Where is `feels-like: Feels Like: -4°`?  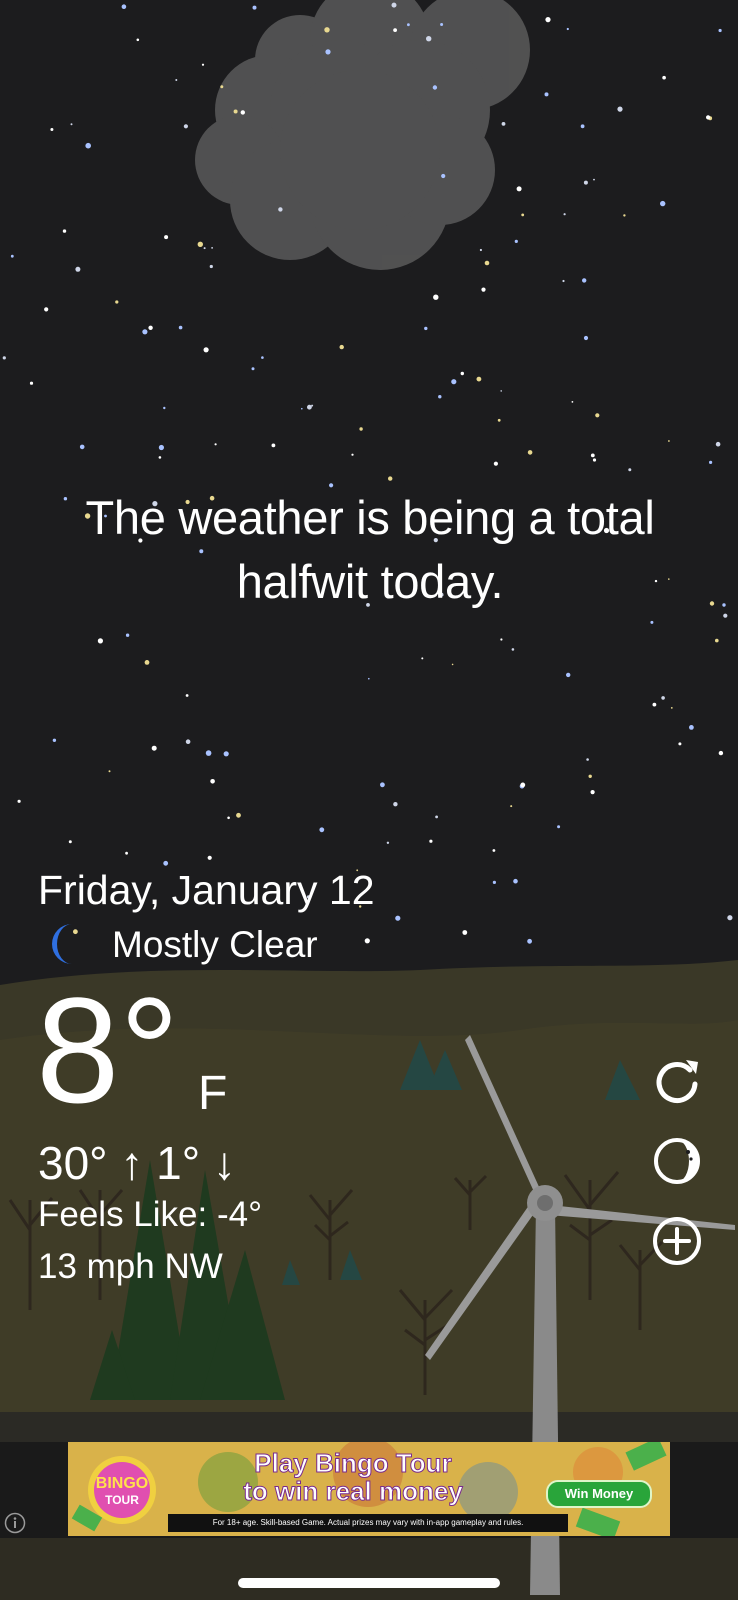
feels-like: Feels Like: -4° is located at coordinates (150, 1214).